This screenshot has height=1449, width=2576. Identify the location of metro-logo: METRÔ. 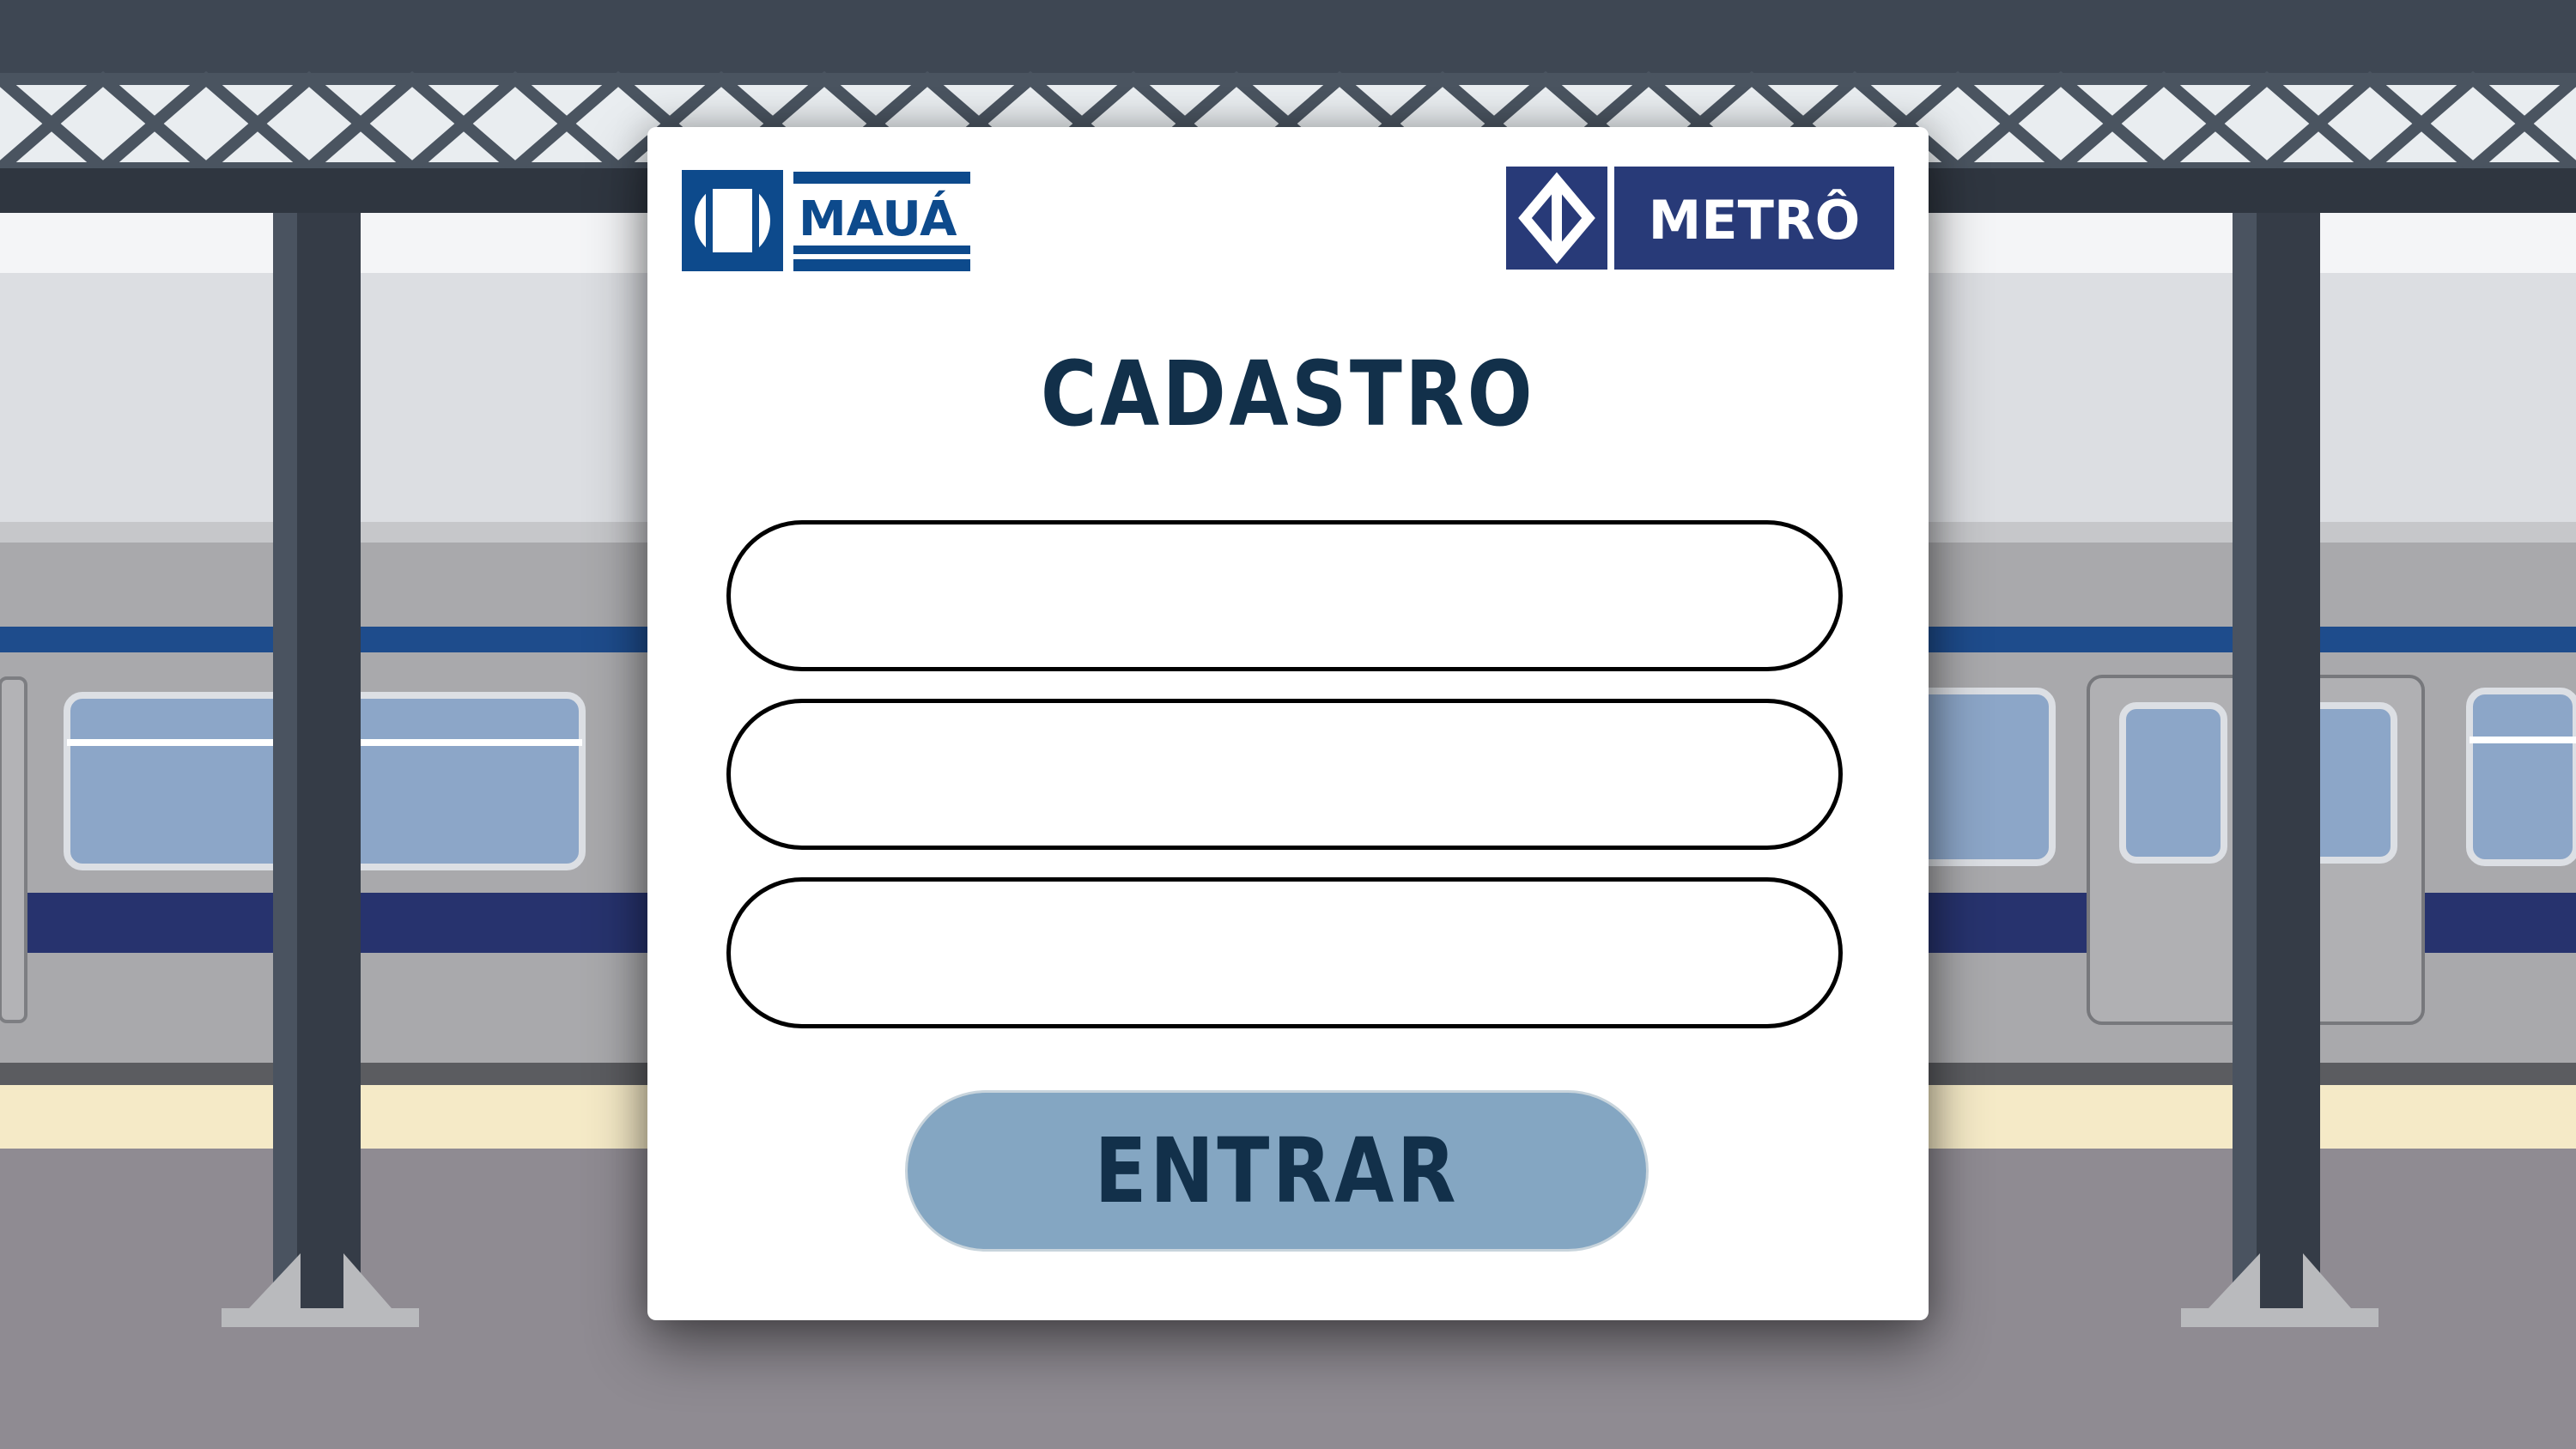
(1700, 218).